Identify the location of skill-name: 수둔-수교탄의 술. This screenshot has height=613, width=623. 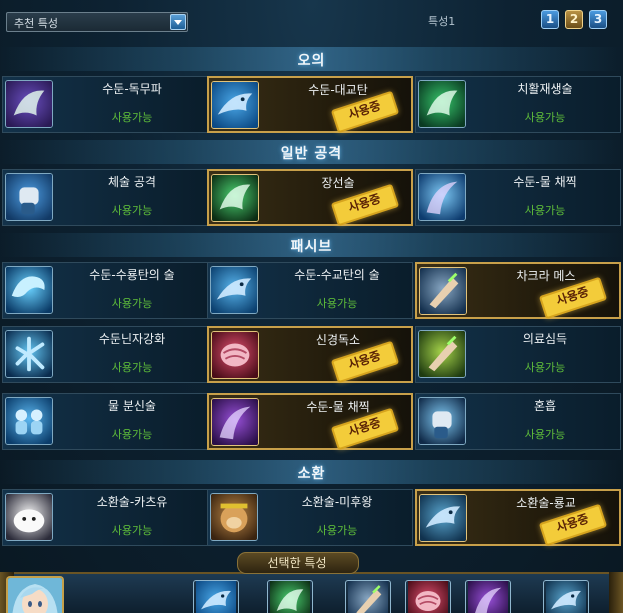
(337, 275).